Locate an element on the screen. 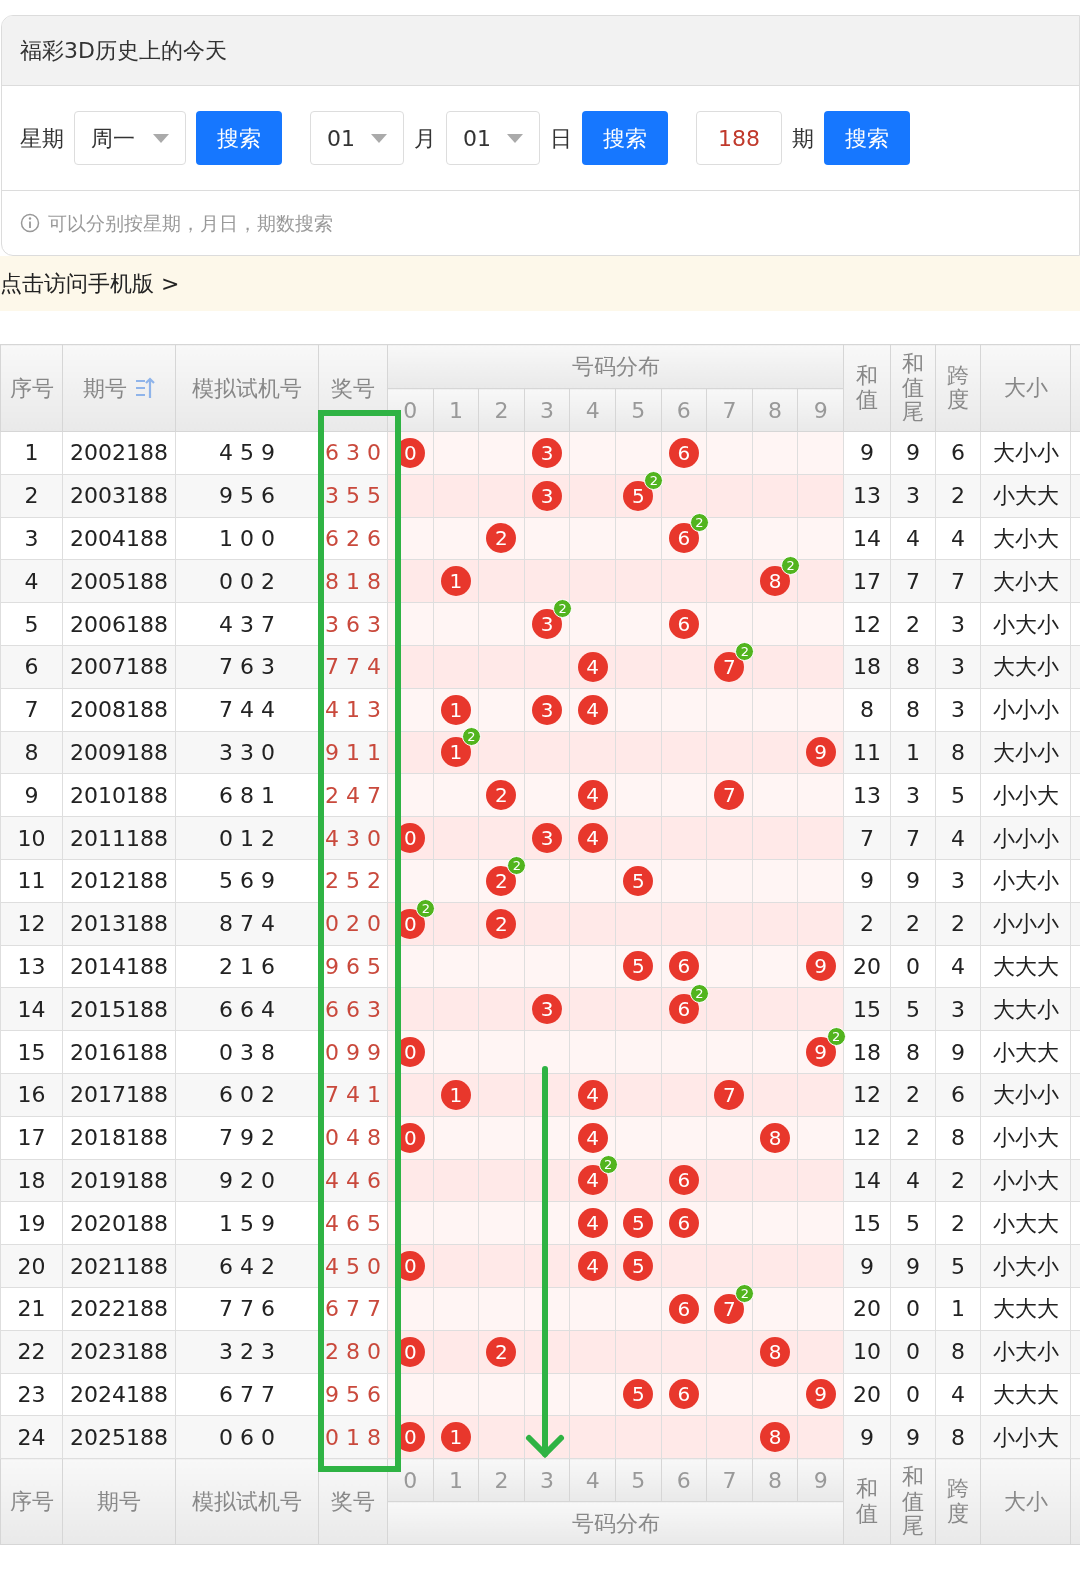 The height and width of the screenshot is (1570, 1080). column-header: 期号 is located at coordinates (119, 388).